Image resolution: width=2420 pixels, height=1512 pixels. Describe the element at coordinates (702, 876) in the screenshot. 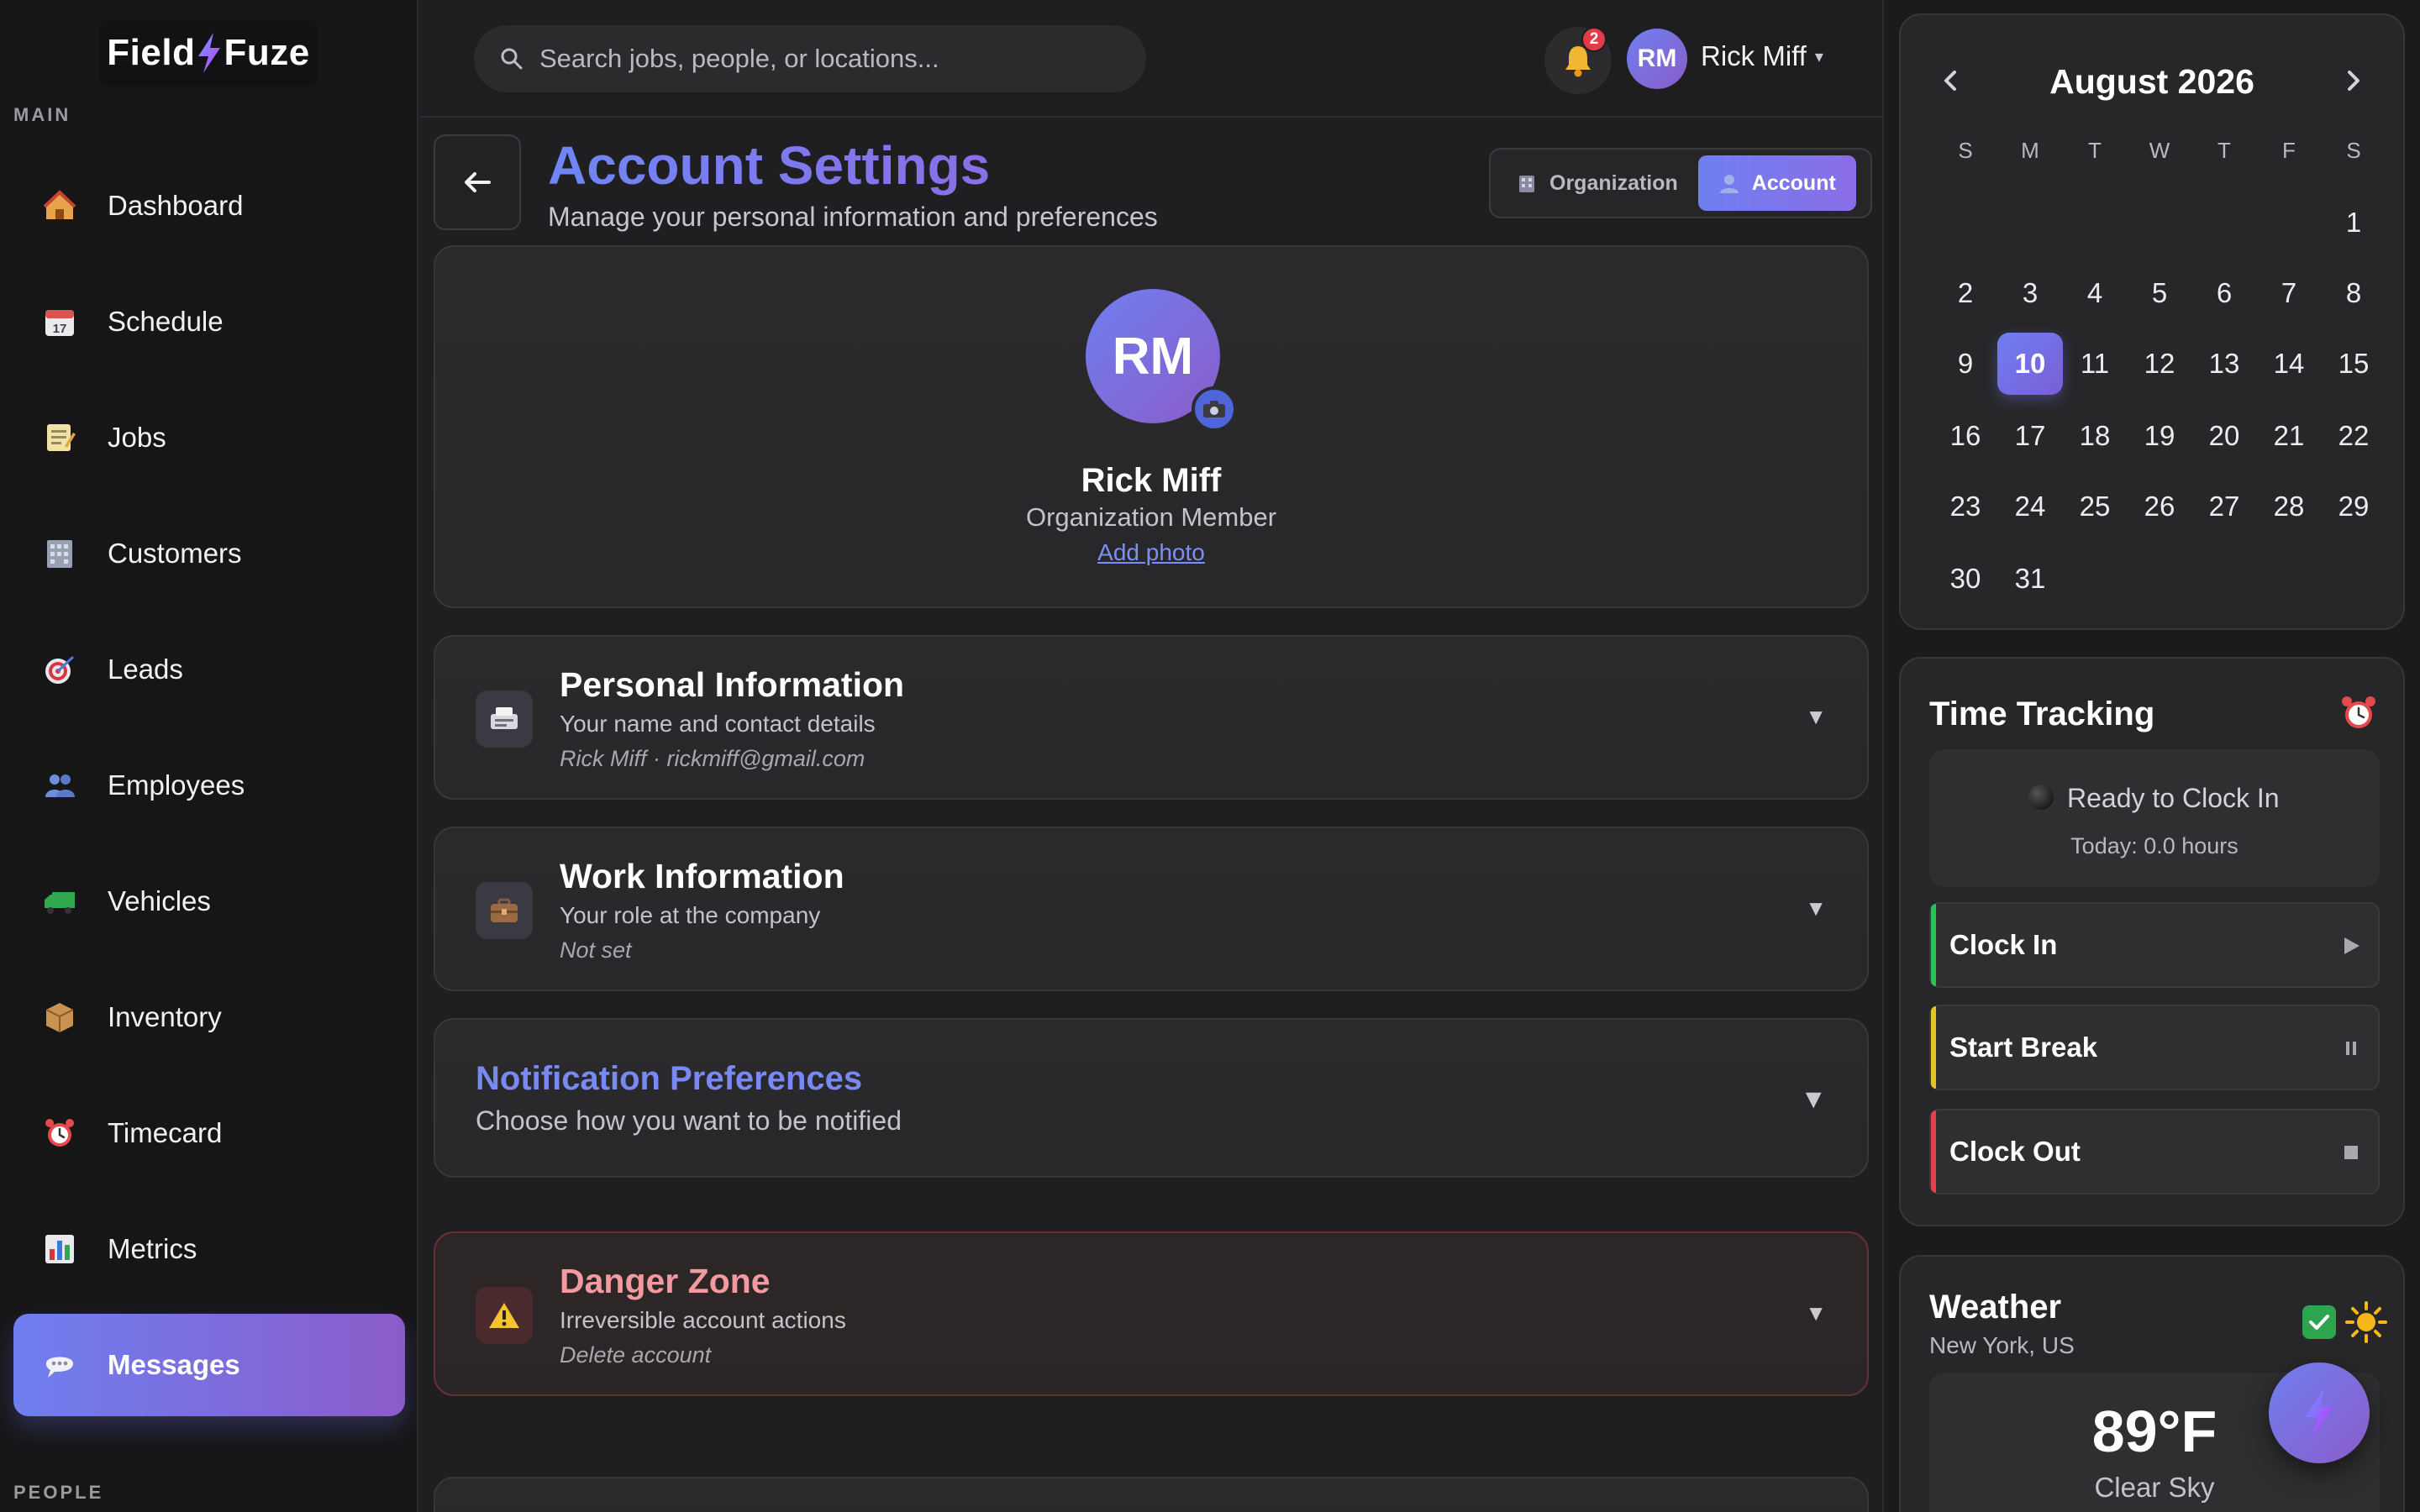

I see `section-title: Work Information` at that location.